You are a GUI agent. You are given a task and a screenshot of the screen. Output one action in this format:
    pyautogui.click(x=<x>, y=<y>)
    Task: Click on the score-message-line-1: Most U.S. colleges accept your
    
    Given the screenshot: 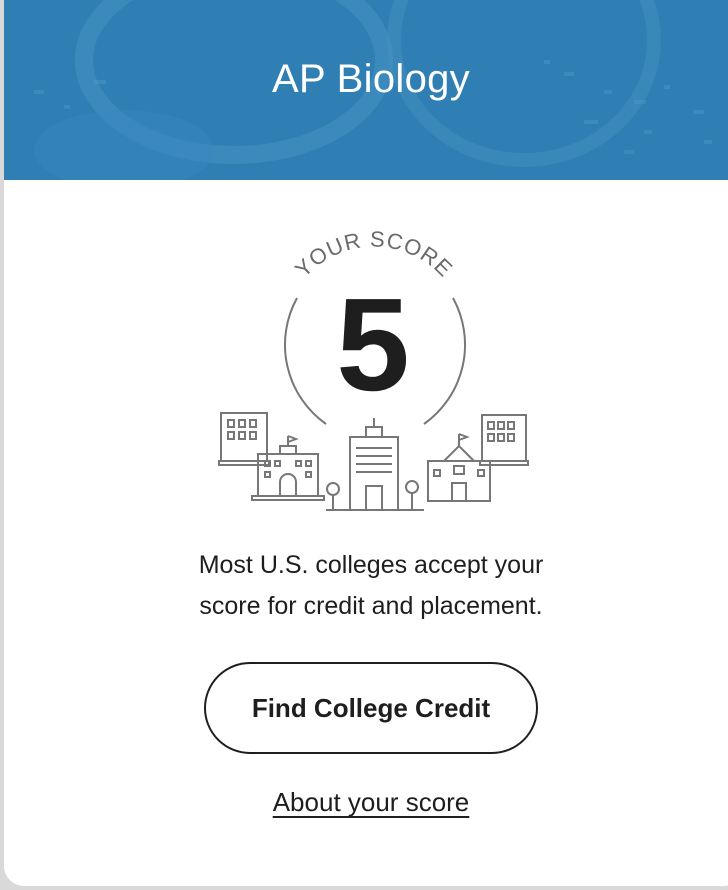 What is the action you would take?
    pyautogui.click(x=371, y=565)
    